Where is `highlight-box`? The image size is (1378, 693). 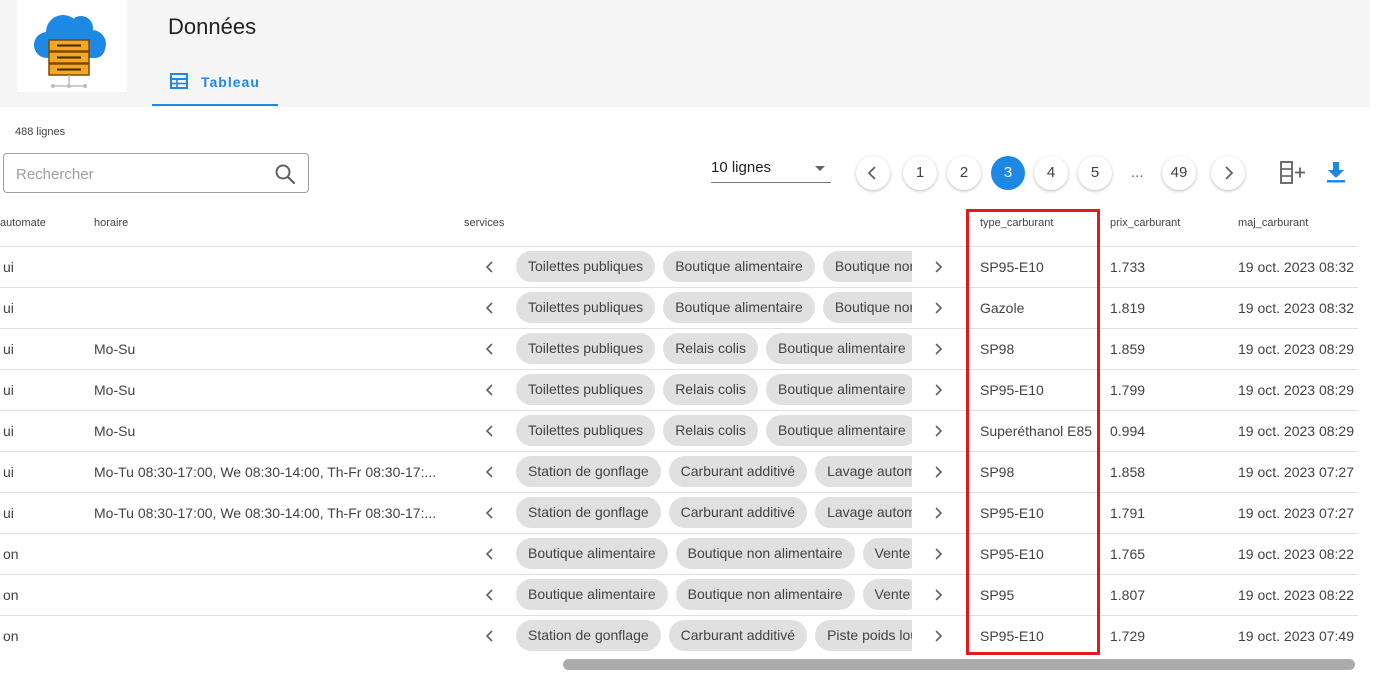
highlight-box is located at coordinates (1033, 432).